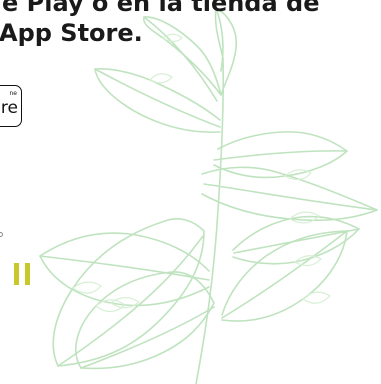  I want to click on pause-bar-right, so click(27, 274).